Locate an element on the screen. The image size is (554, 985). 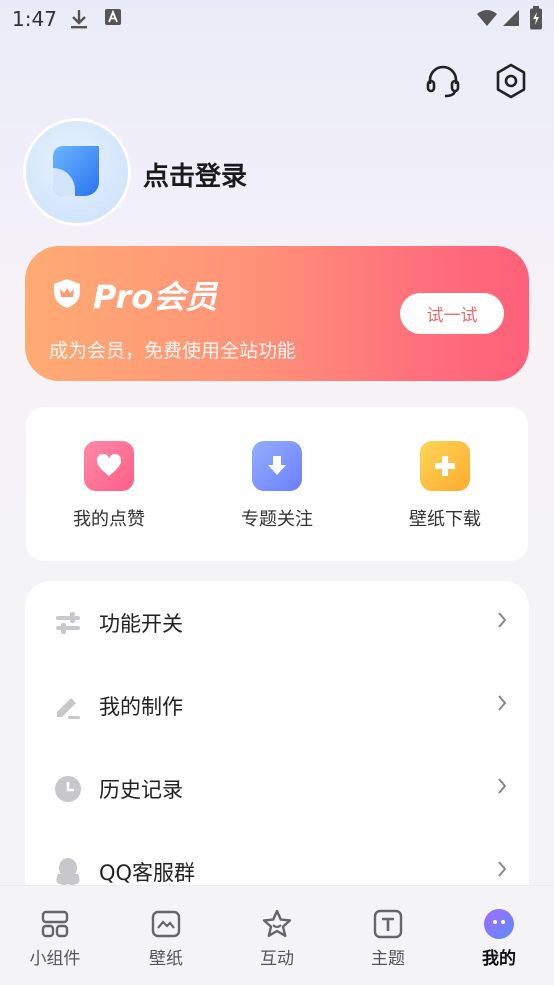
bottom-tab-bar: 小组件 壁纸 互动 主题 我的 is located at coordinates (277, 935).